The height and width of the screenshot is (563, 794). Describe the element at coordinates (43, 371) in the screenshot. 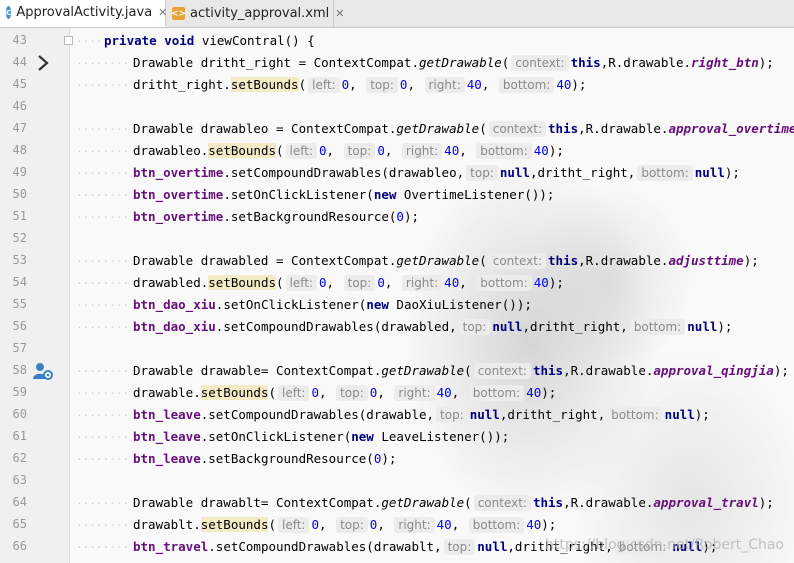

I see `user-gear-icon` at that location.